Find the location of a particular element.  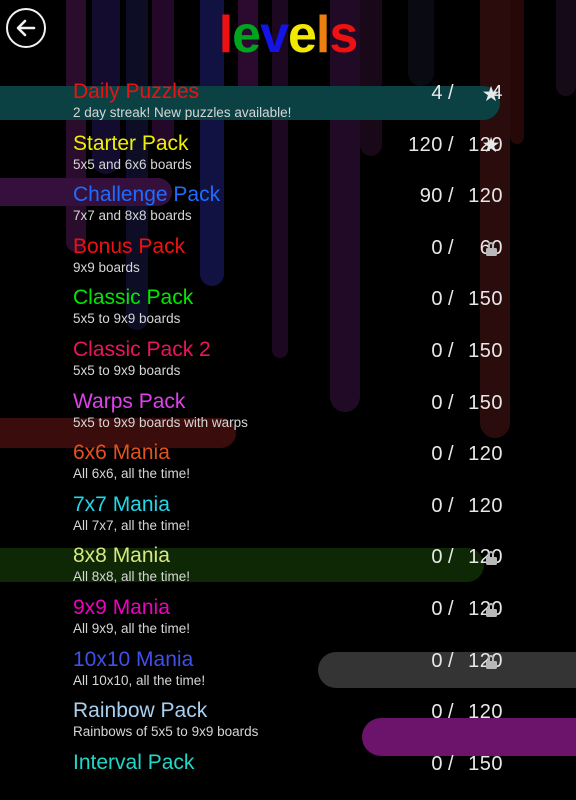

level-pack-row: Classic Pack 2 5x5 to 9x9 boards 0/ 150 is located at coordinates (288, 362).